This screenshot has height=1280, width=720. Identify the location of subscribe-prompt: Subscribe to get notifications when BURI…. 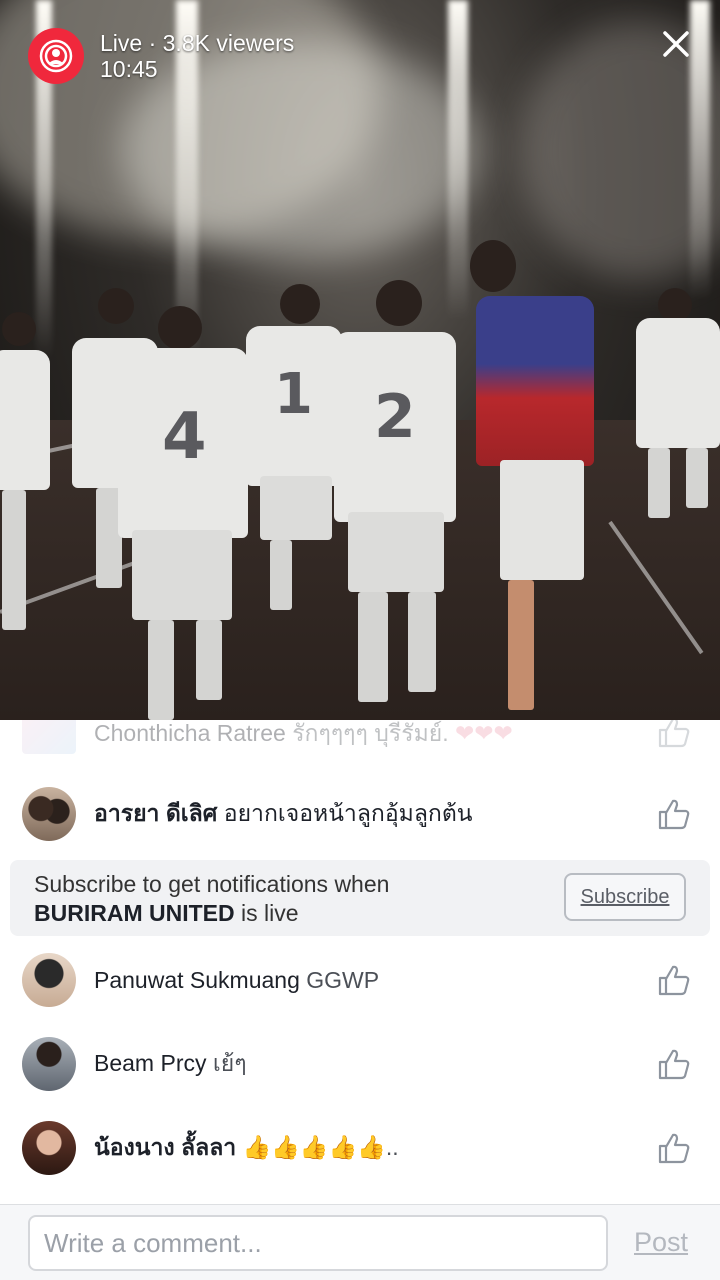
(360, 898).